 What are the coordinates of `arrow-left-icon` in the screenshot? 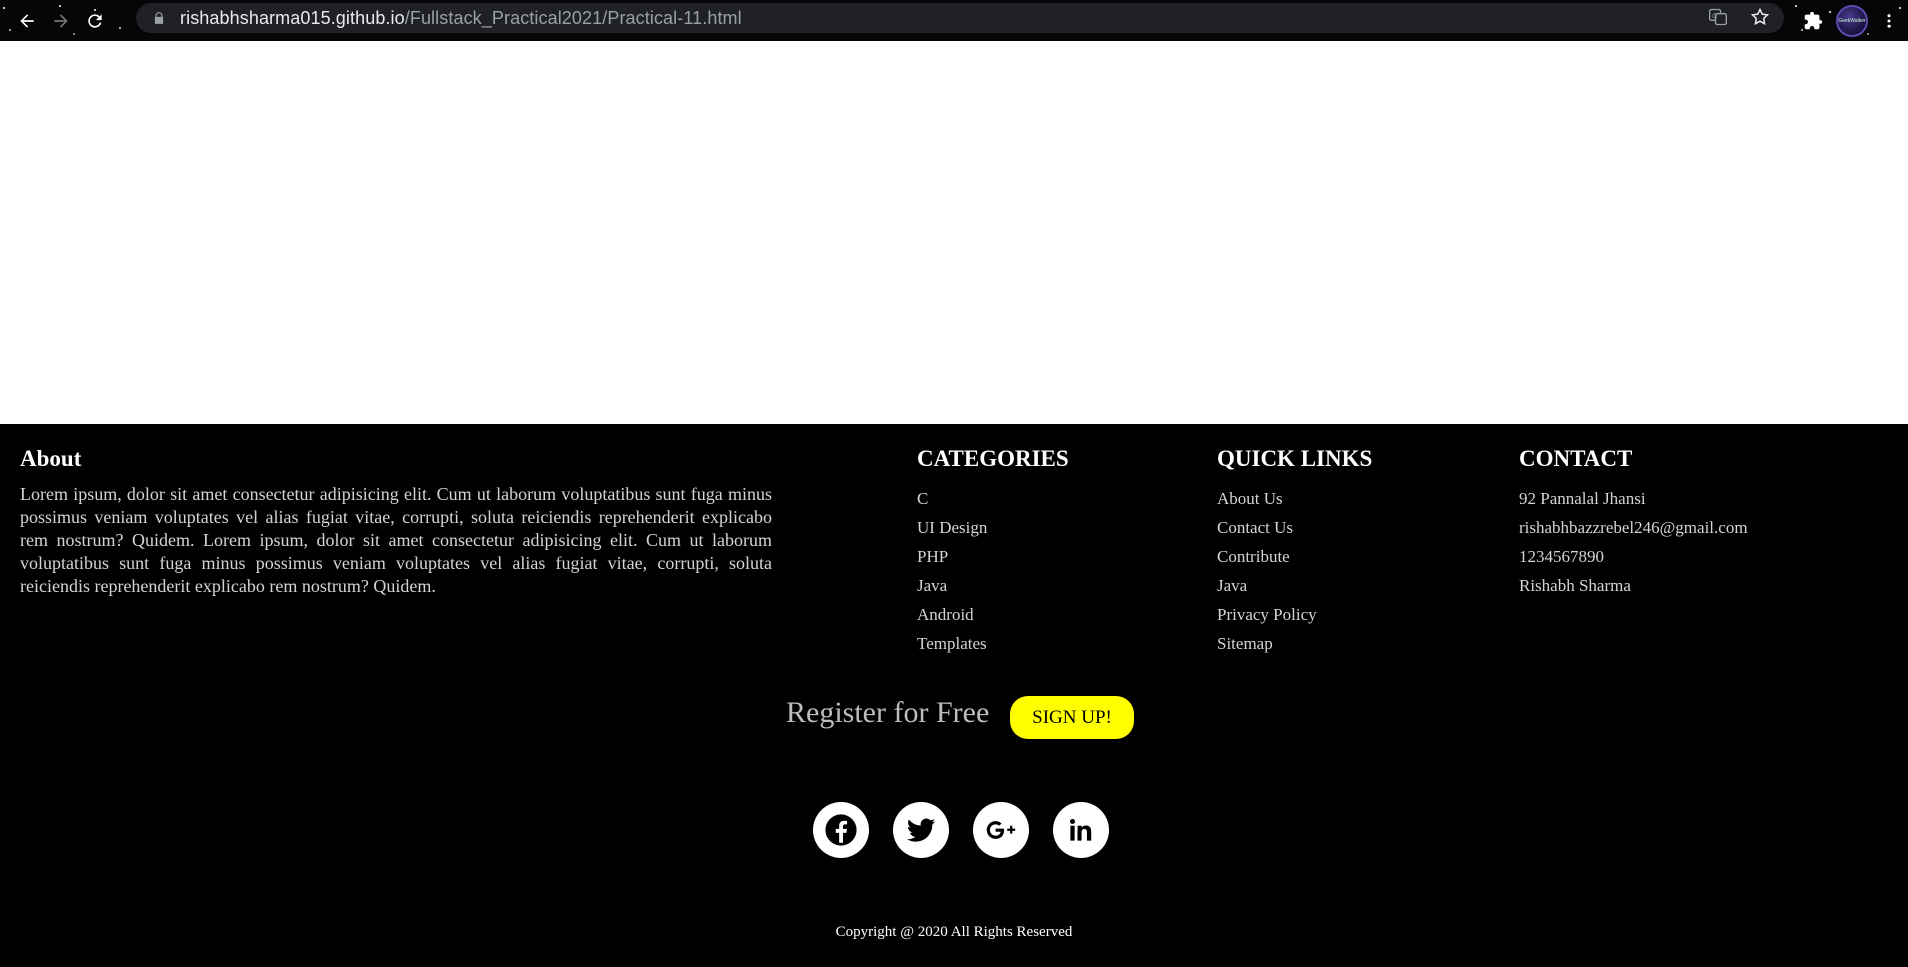 It's located at (27, 20).